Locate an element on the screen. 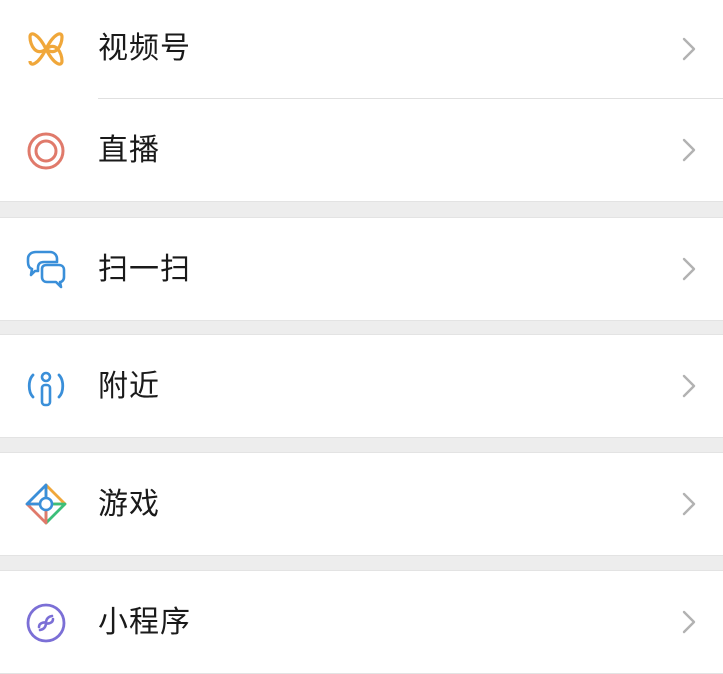 This screenshot has width=723, height=674. menu-item-channels-label: 视频号 is located at coordinates (144, 48).